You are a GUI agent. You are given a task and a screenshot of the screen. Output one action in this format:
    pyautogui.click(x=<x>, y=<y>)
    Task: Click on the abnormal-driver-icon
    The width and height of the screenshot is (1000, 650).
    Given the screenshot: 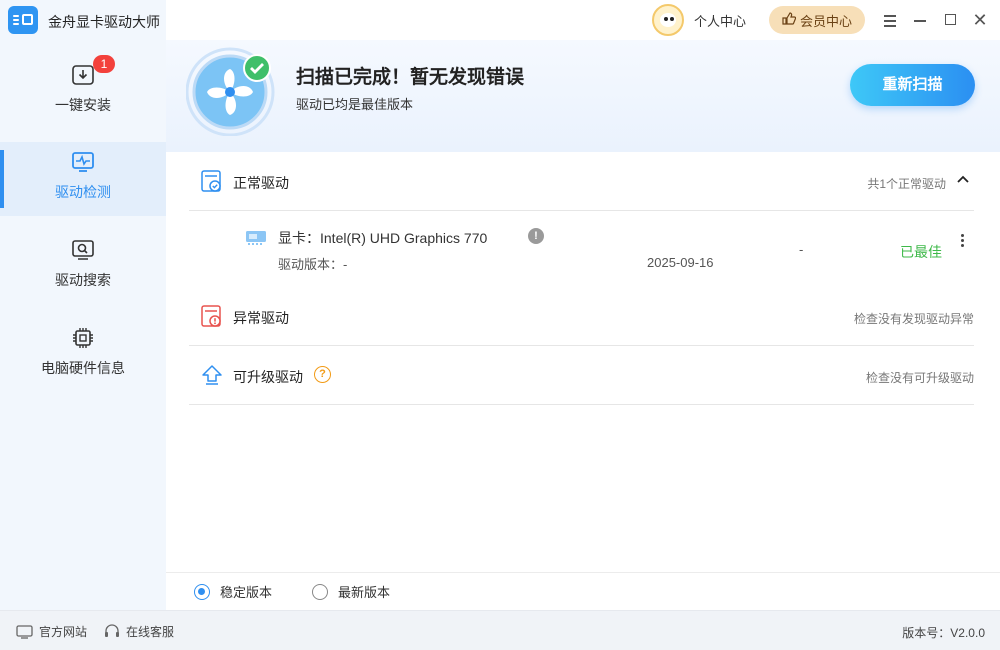 What is the action you would take?
    pyautogui.click(x=211, y=316)
    